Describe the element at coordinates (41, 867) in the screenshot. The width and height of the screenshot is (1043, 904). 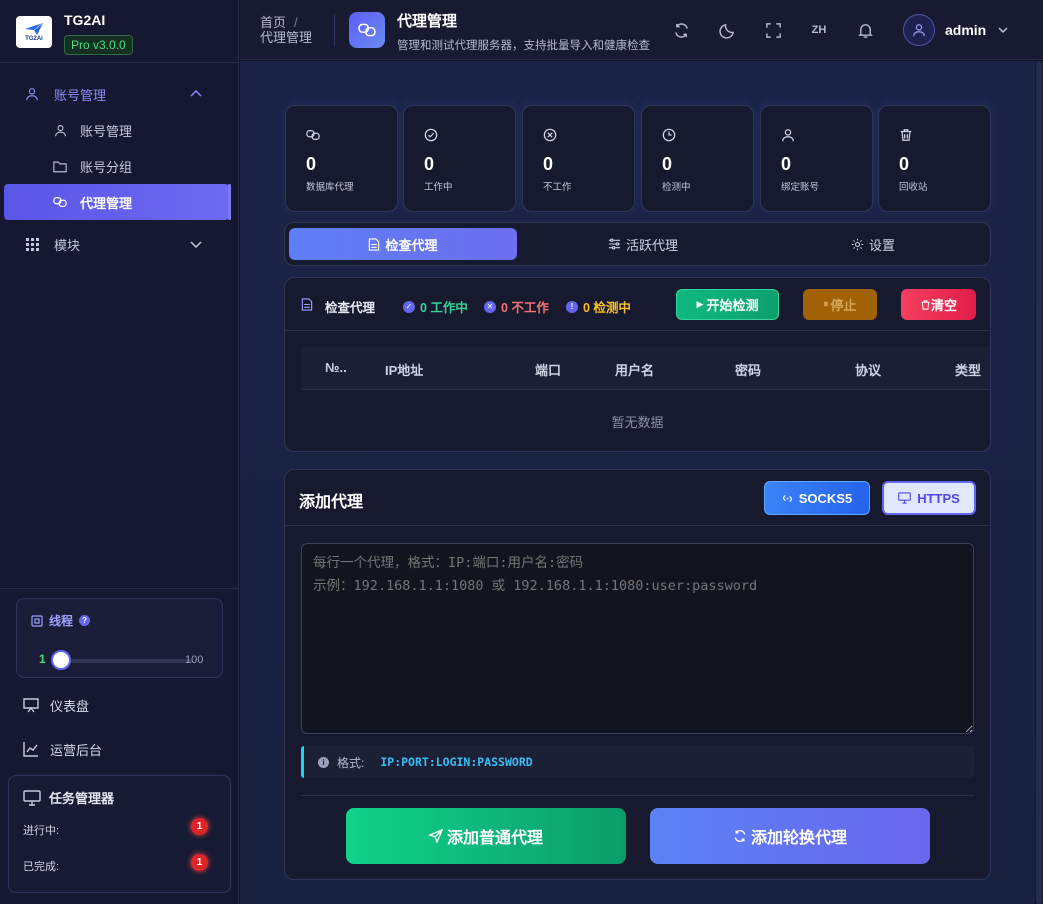
I see `task-done-label: 已完成:` at that location.